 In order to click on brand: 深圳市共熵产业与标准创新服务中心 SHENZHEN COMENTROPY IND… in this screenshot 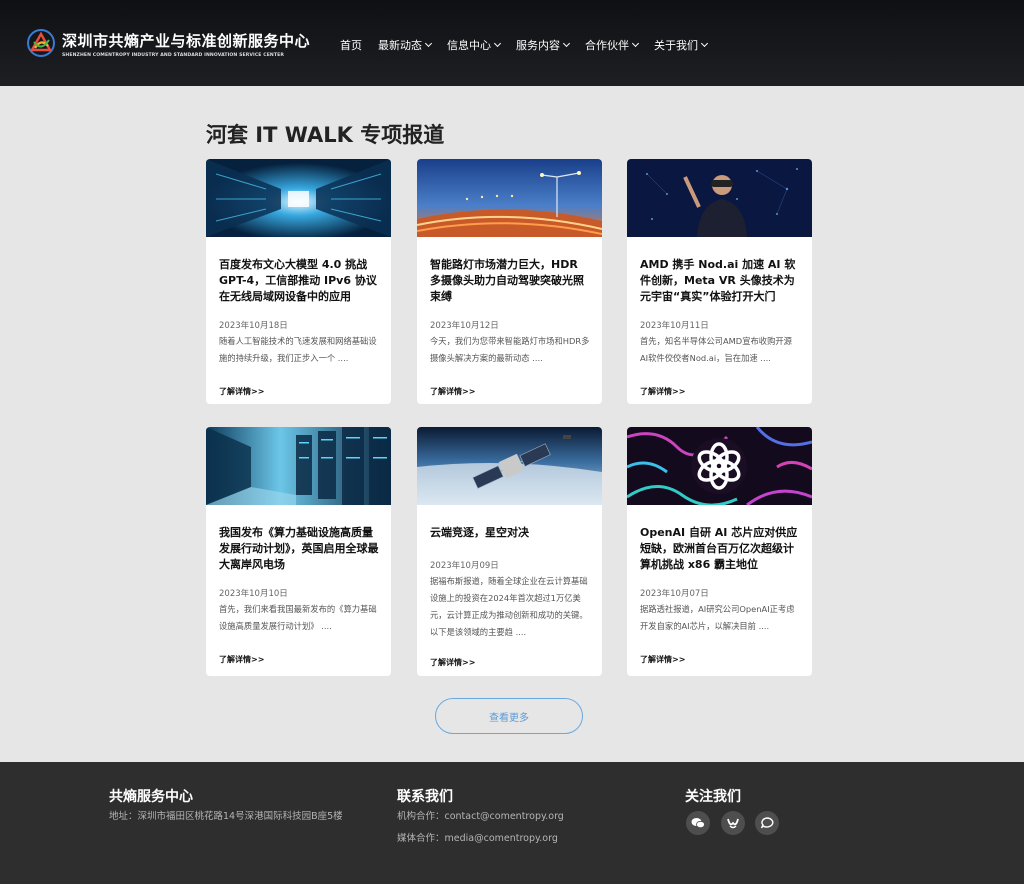, I will do `click(186, 44)`.